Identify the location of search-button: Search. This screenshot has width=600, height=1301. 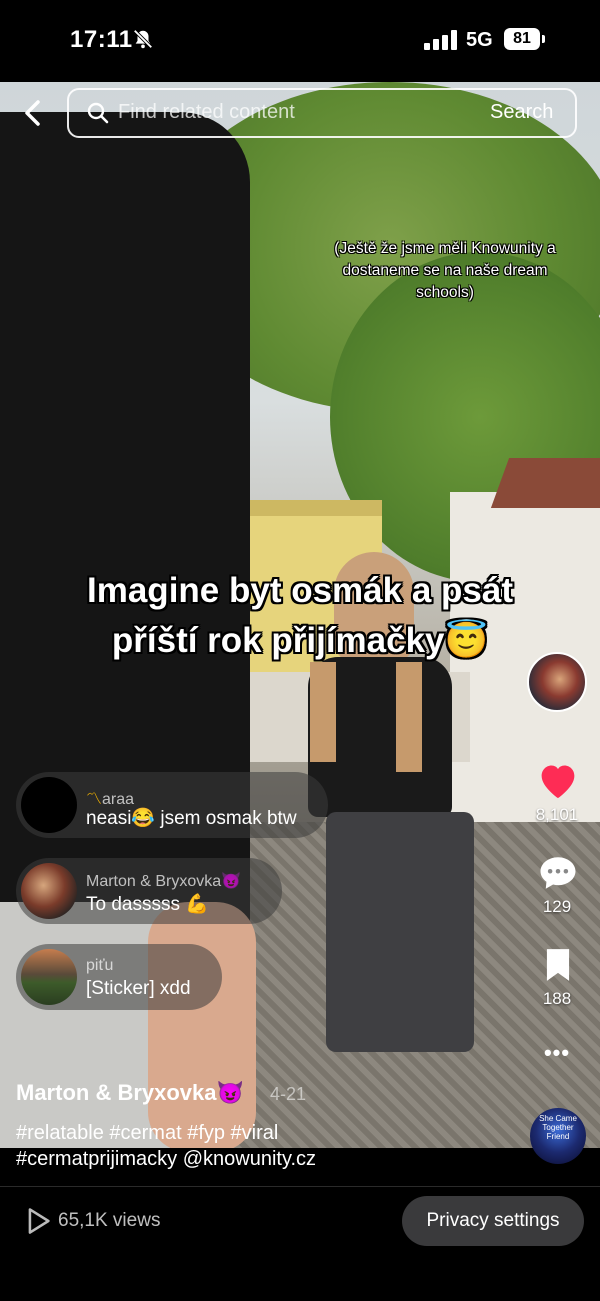
(521, 112).